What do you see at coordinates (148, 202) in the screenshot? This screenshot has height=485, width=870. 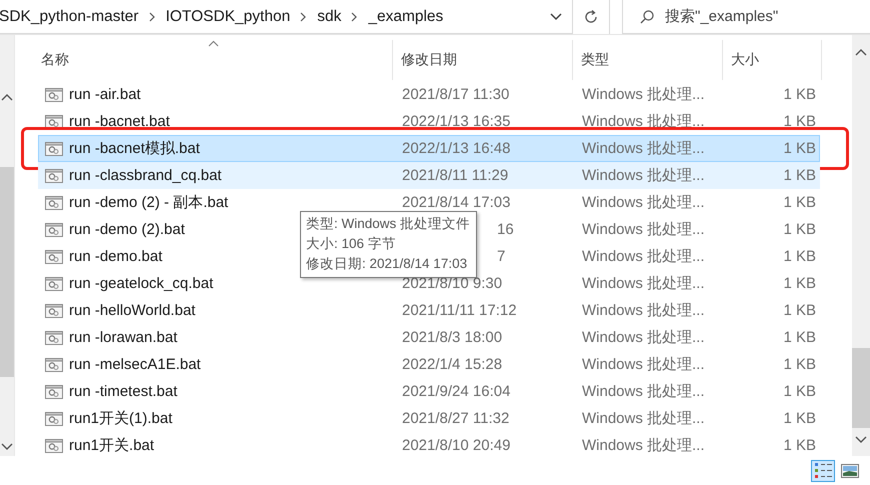 I see `file-name: run -demo (2) - 副本.bat` at bounding box center [148, 202].